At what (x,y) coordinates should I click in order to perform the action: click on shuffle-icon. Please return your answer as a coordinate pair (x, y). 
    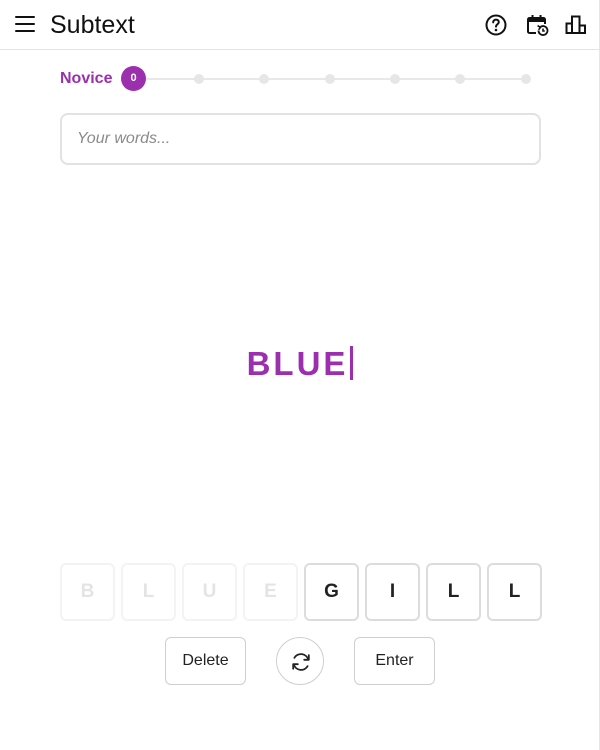
    Looking at the image, I should click on (301, 662).